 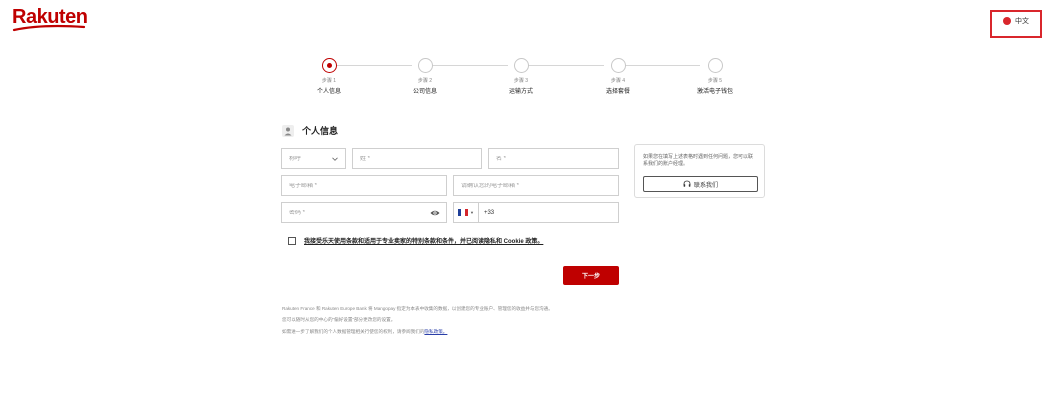 I want to click on last-name-field, so click(x=417, y=158).